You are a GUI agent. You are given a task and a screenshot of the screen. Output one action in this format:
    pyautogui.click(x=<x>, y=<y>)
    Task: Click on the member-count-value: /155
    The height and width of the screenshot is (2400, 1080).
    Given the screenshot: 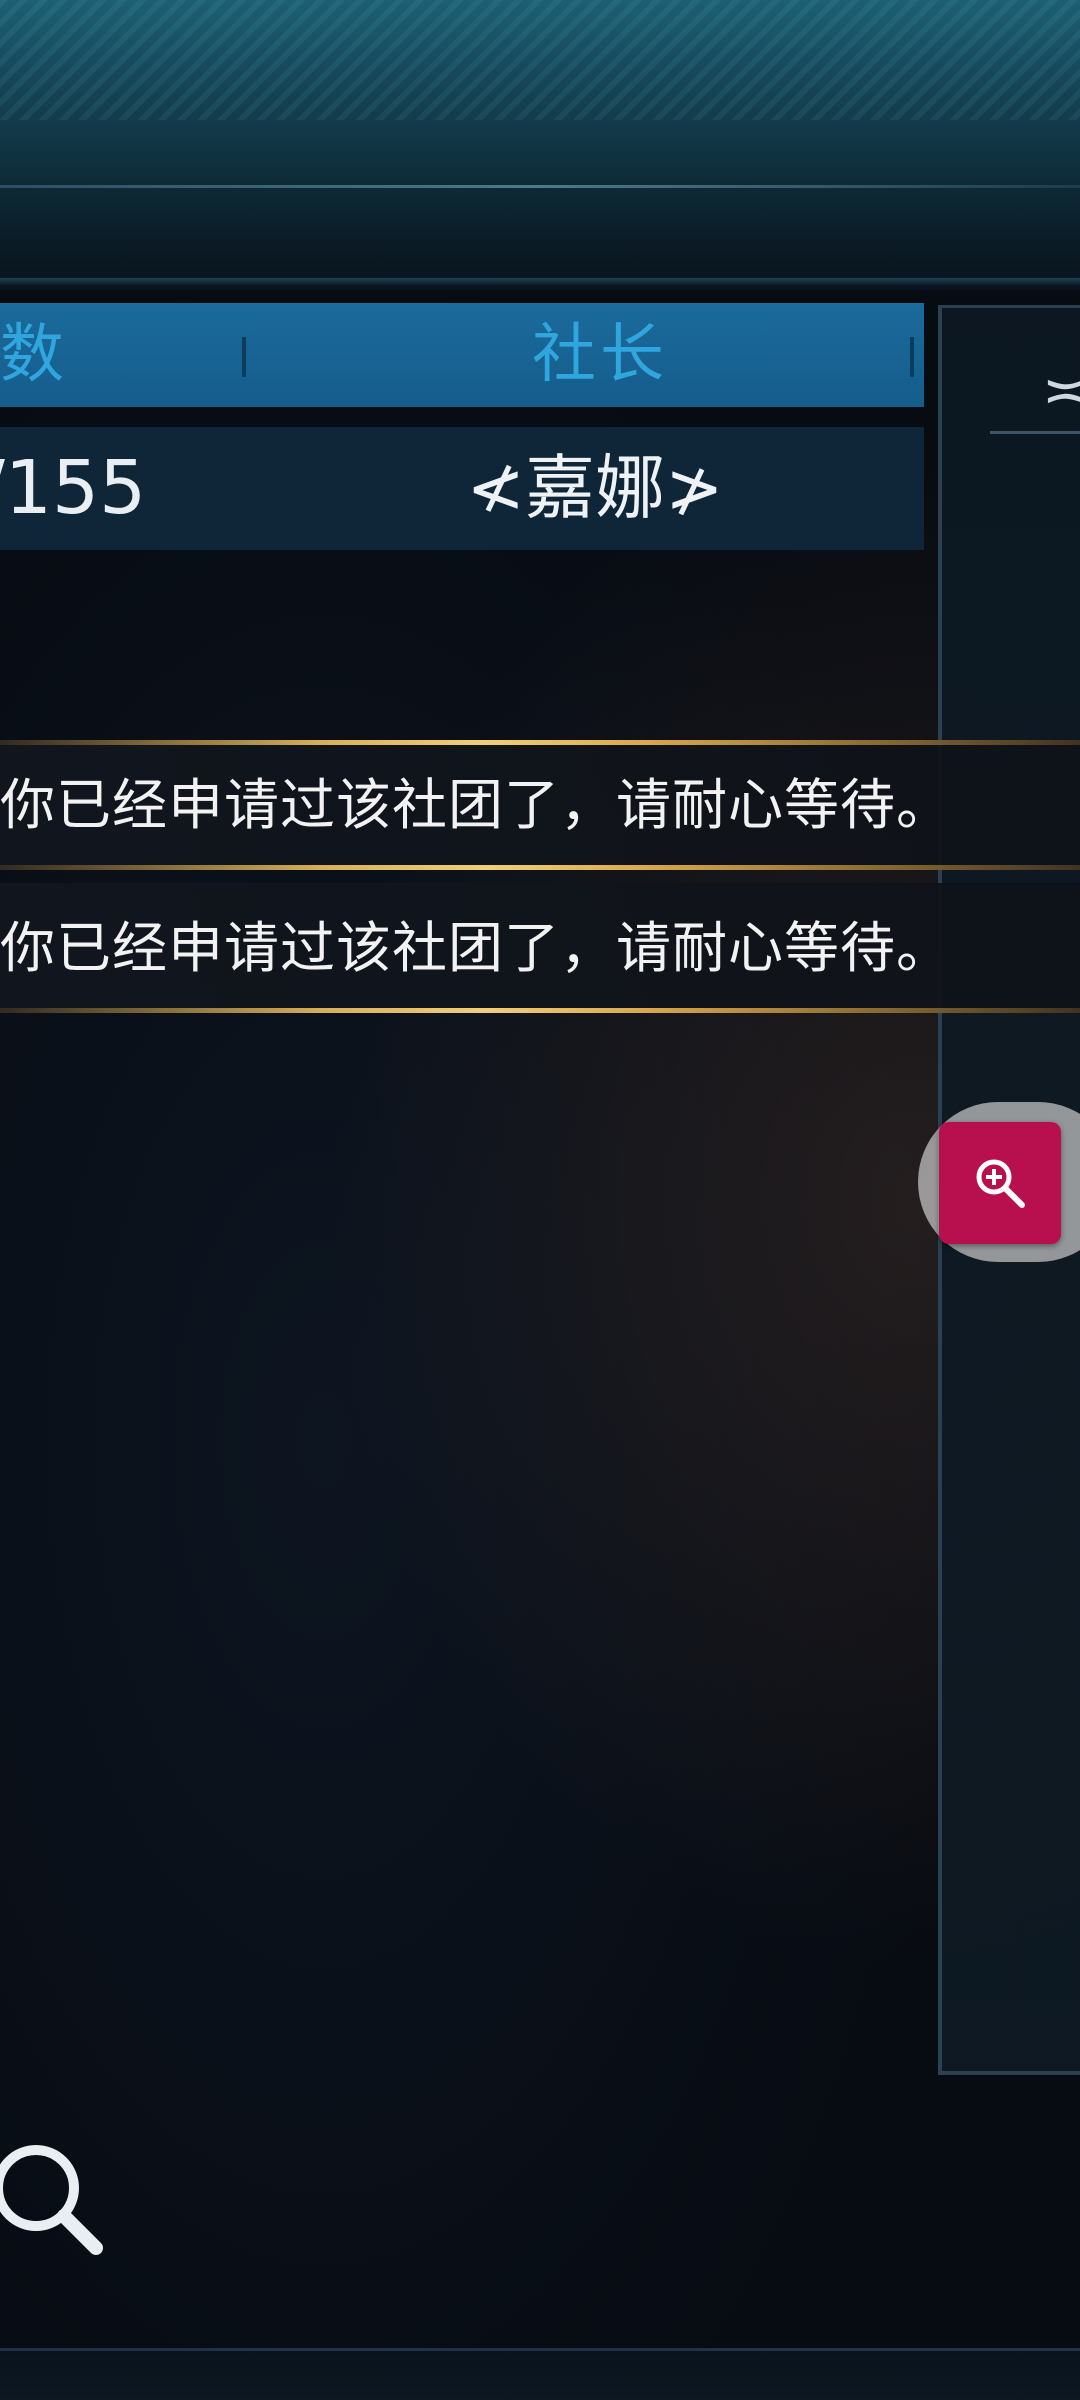 What is the action you would take?
    pyautogui.click(x=73, y=488)
    